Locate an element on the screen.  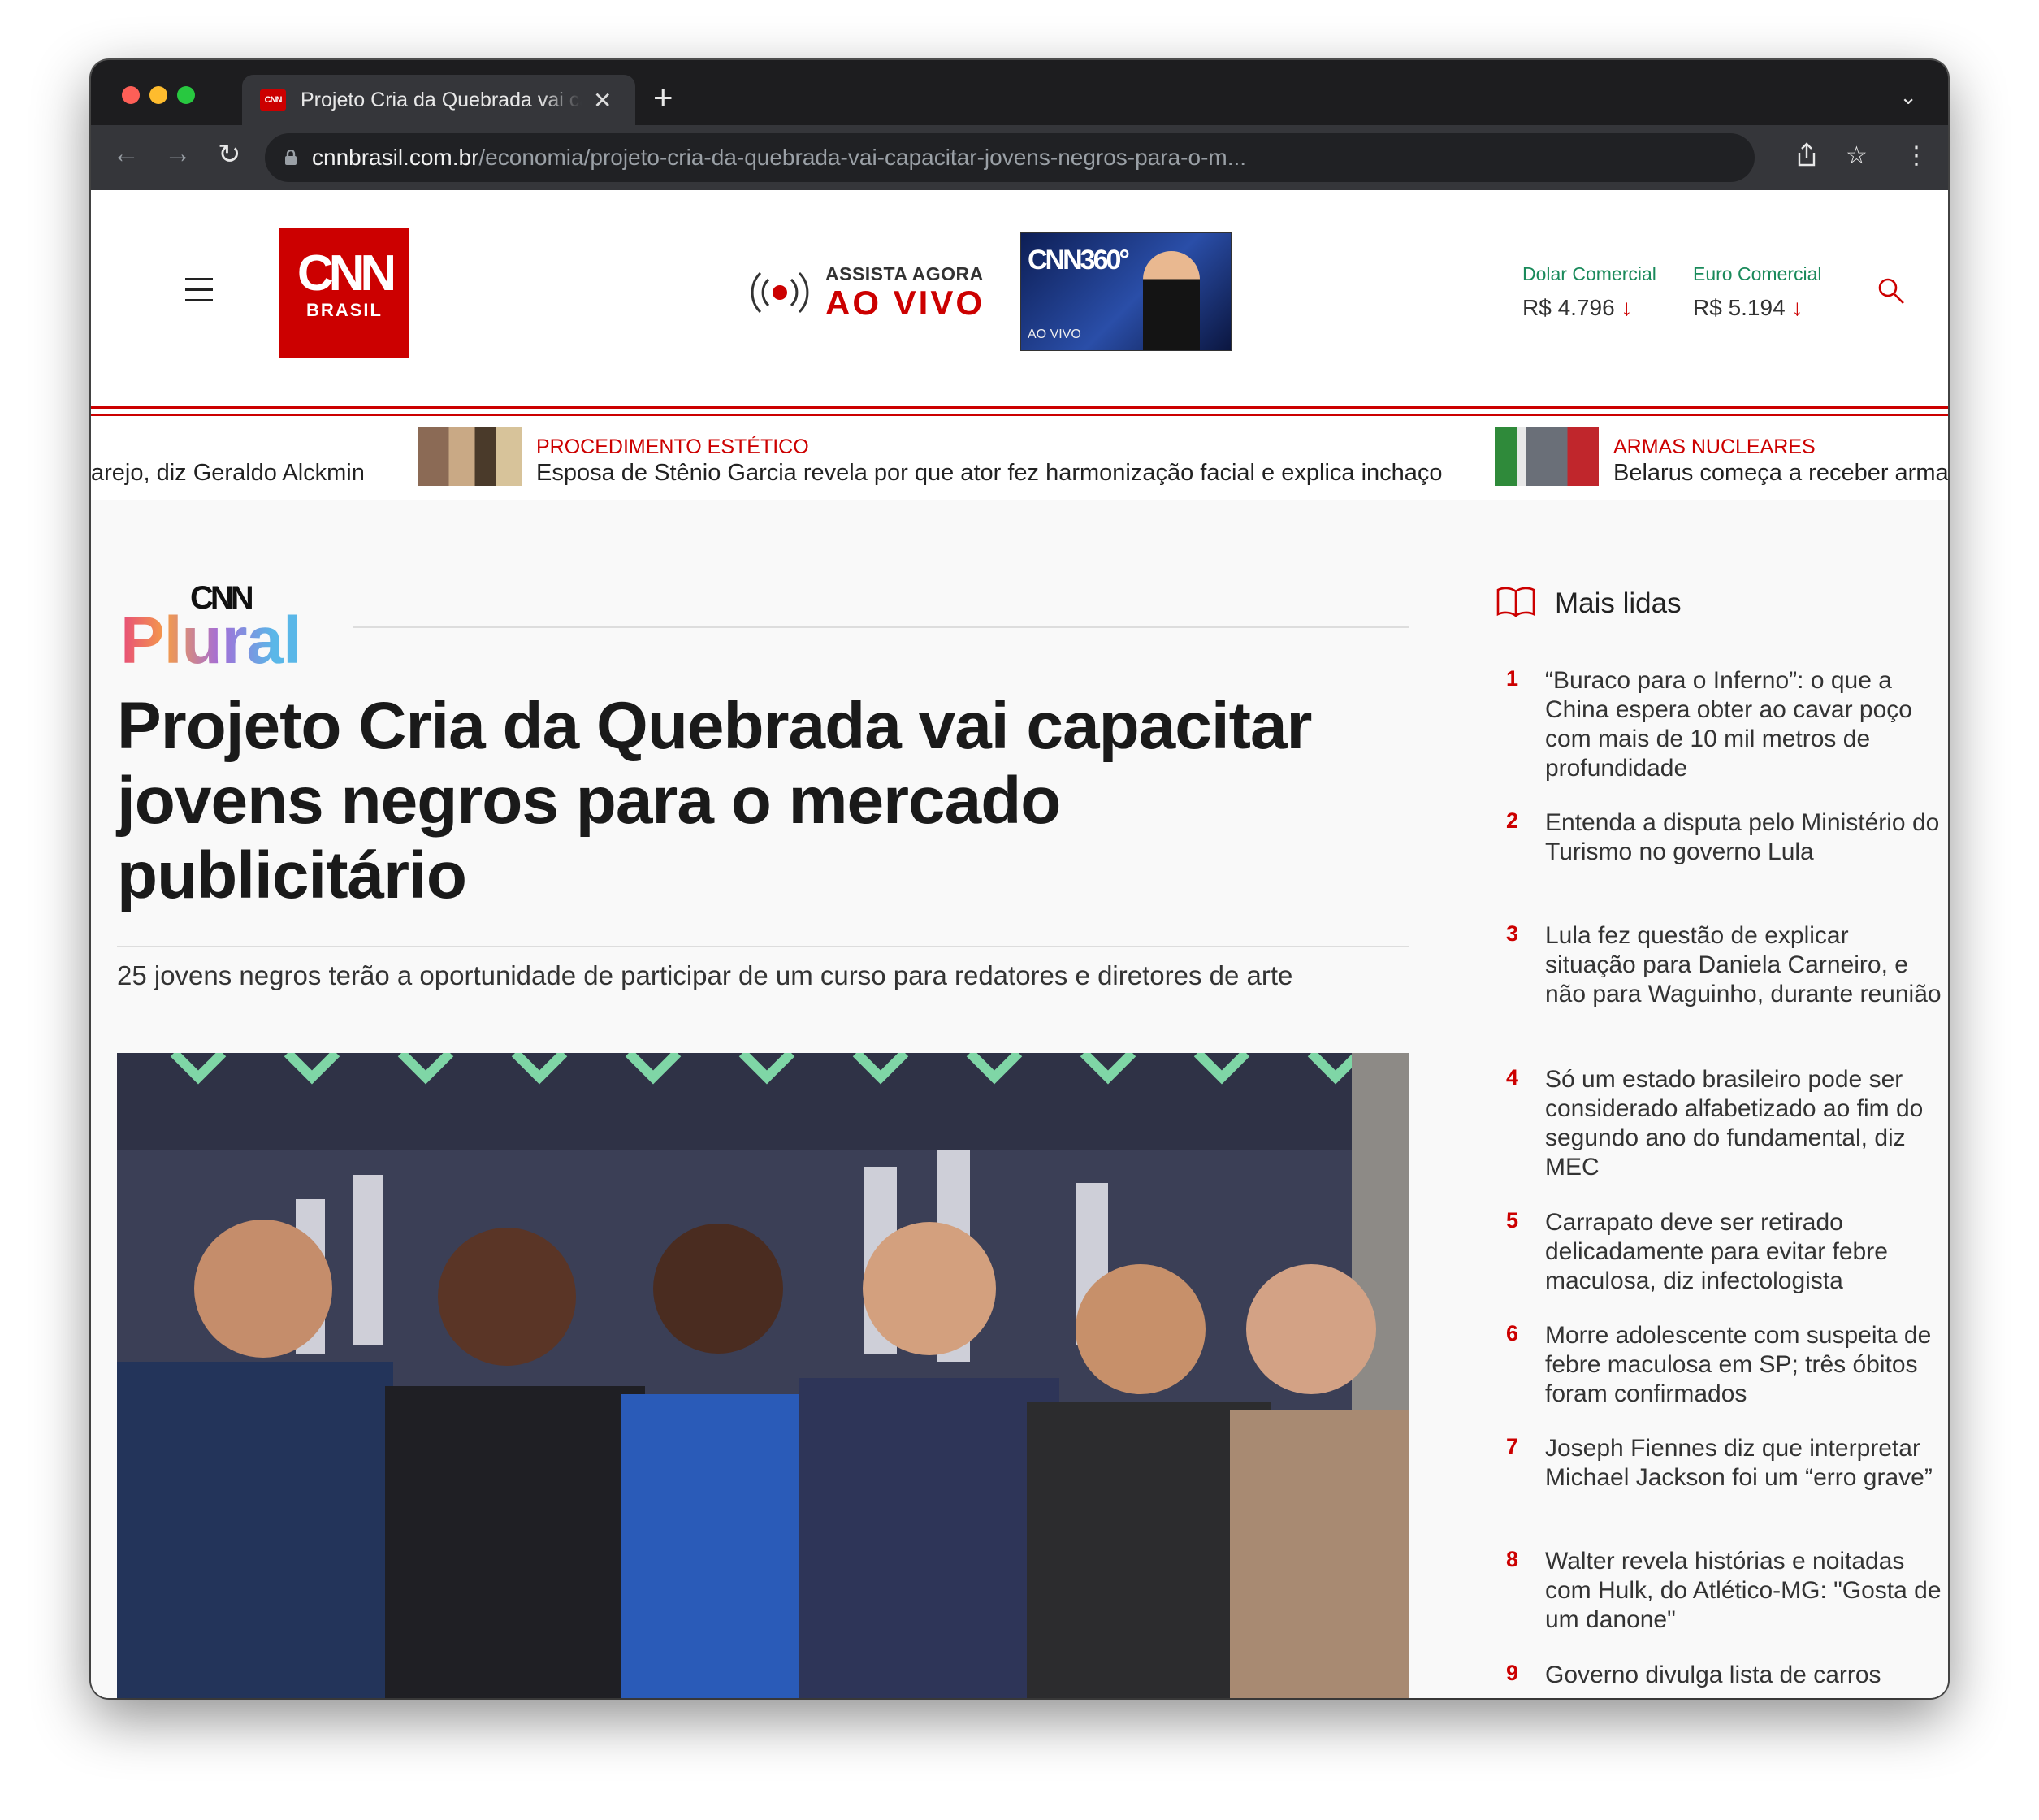
currency-value: R$ 5.194 ↓ is located at coordinates (1748, 308).